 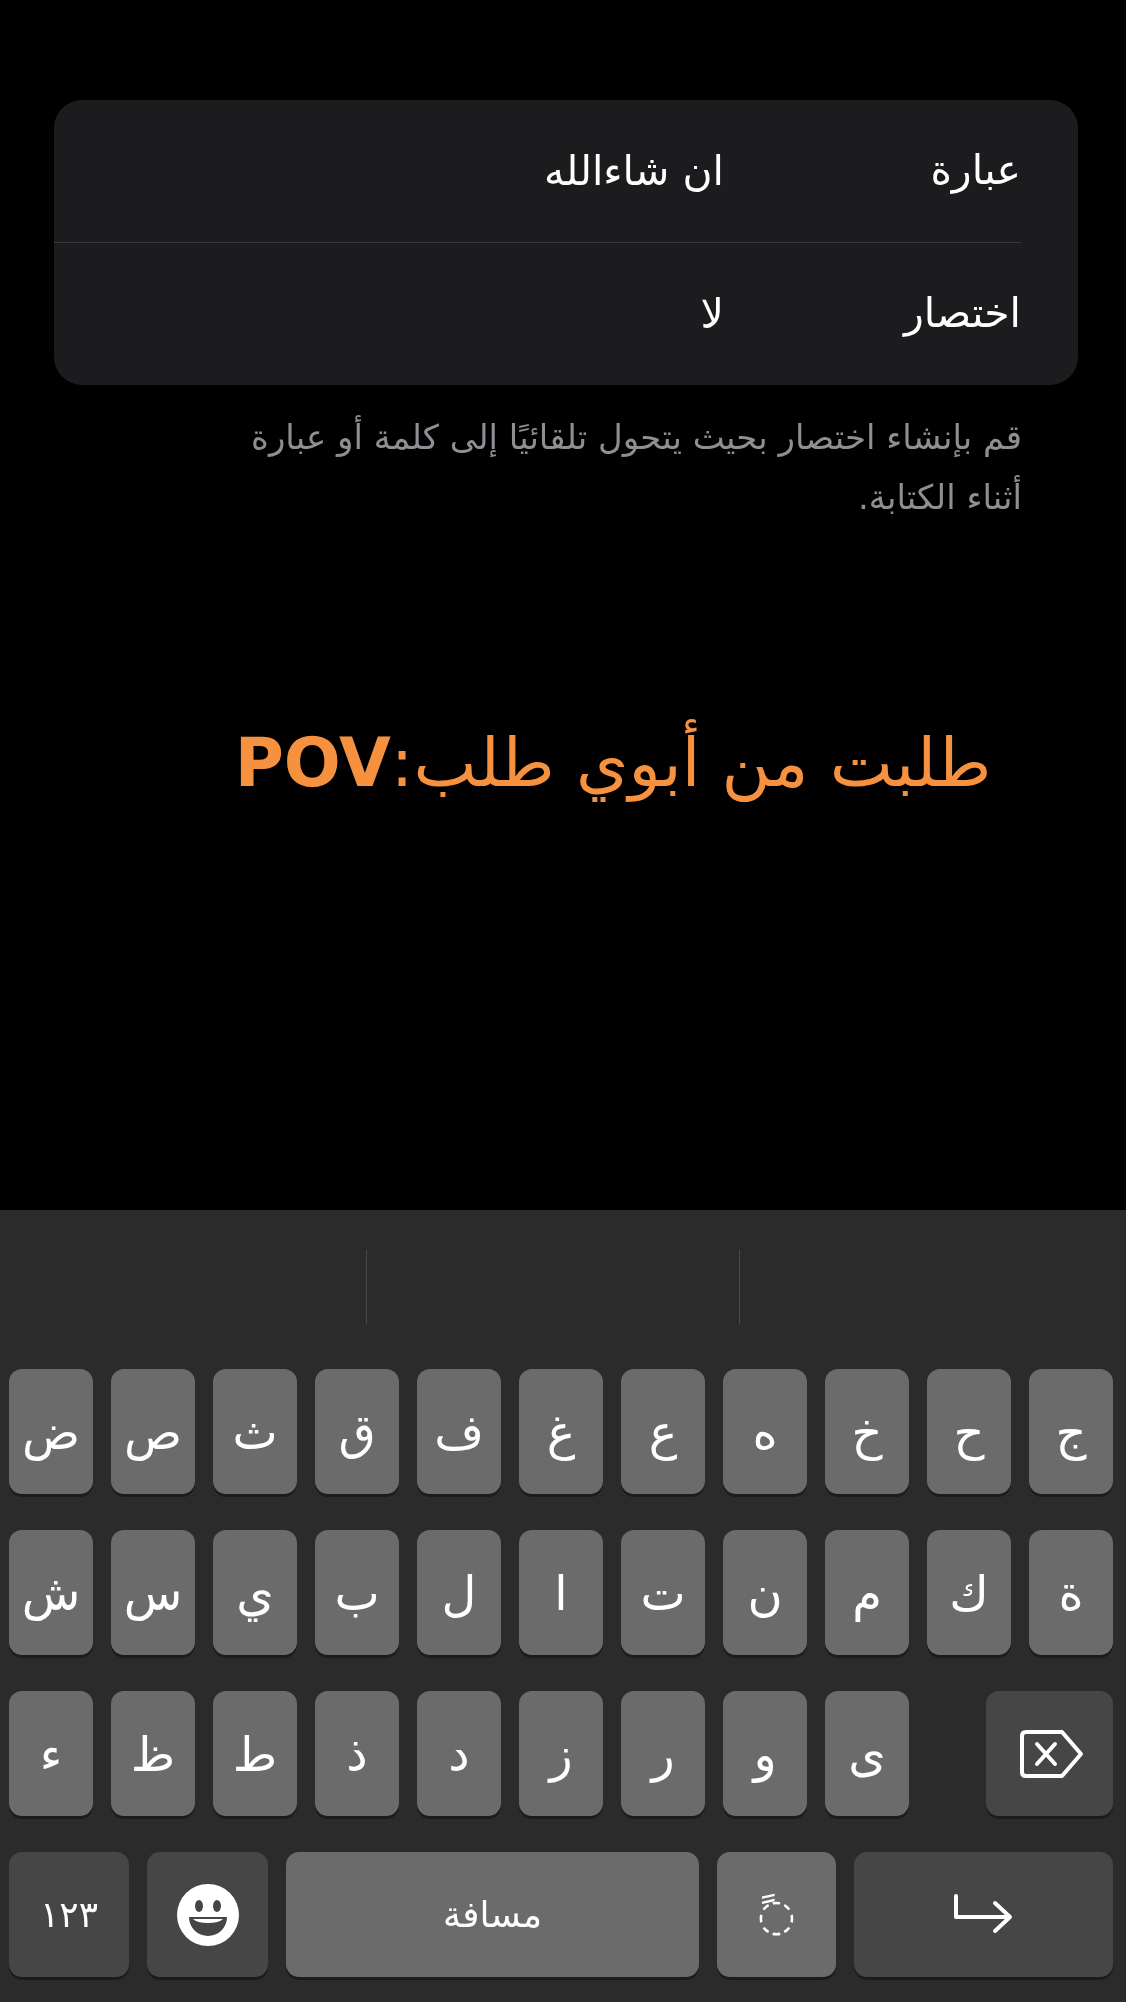 I want to click on delete-key, so click(x=1049, y=1753).